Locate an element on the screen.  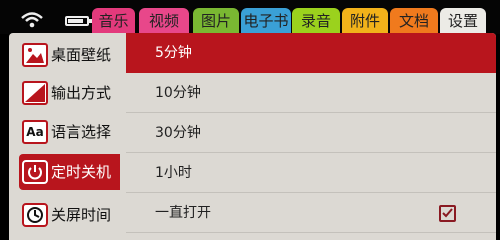
tab-documents-label: 文档 is located at coordinates (413, 21).